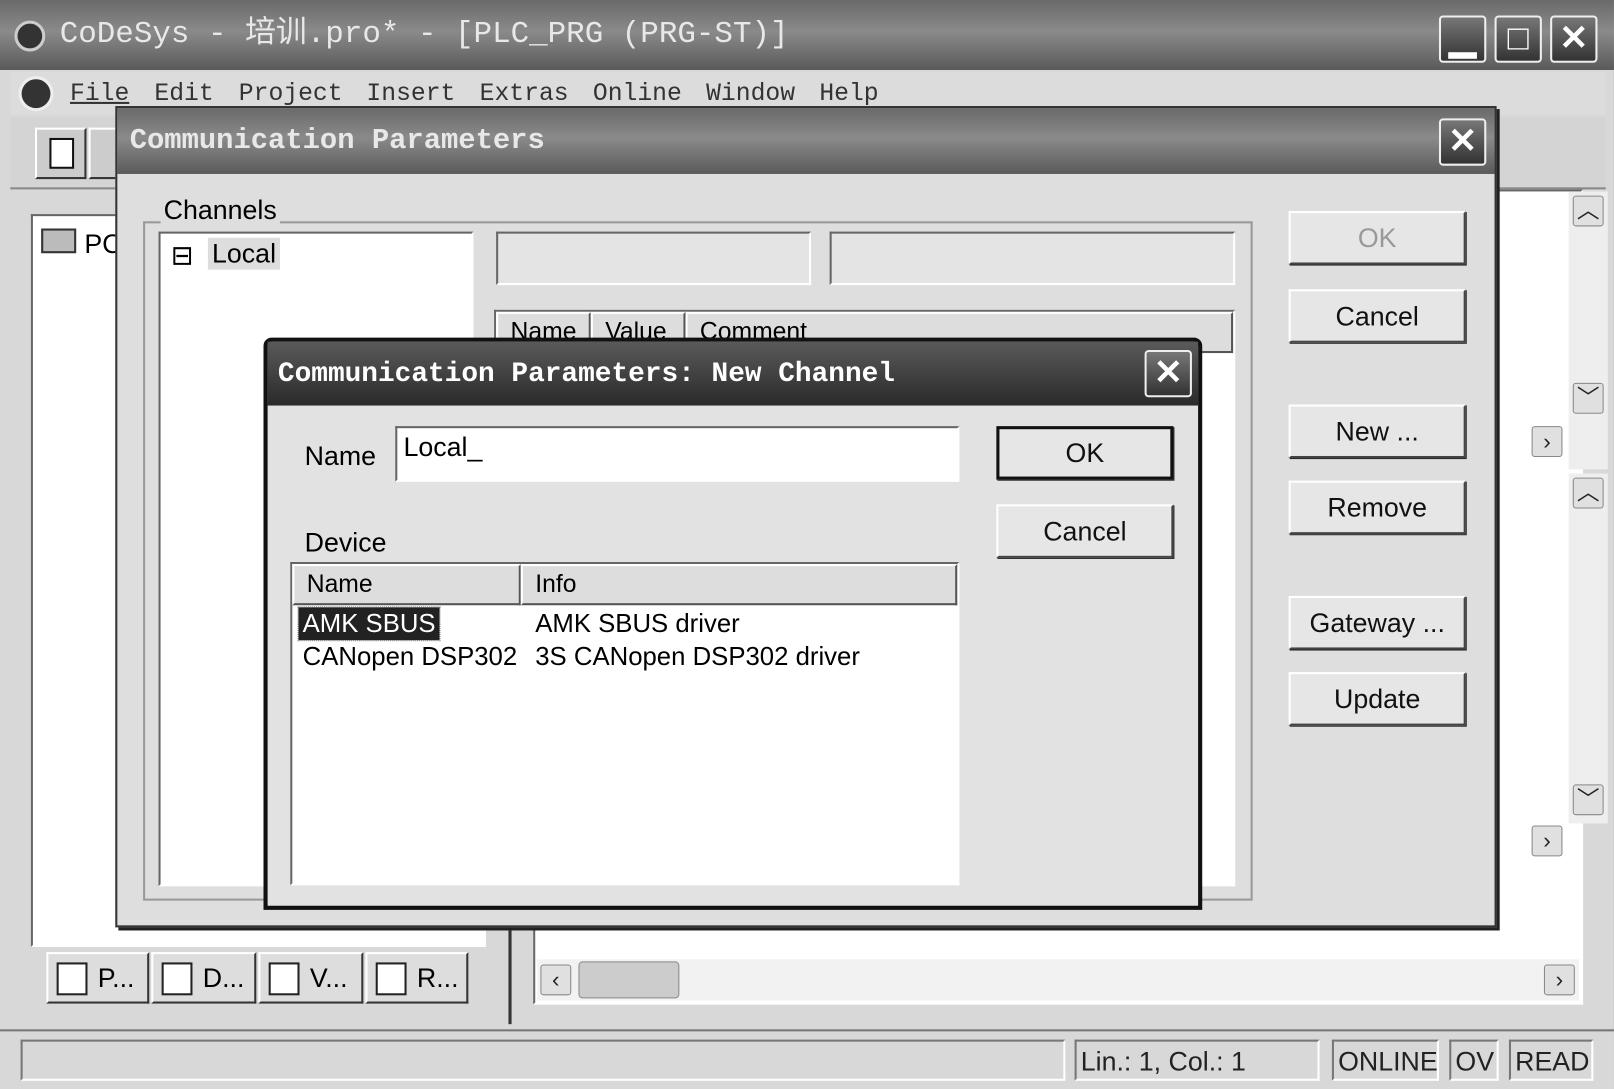 This screenshot has width=1614, height=1089. I want to click on menu-app-icon, so click(36, 94).